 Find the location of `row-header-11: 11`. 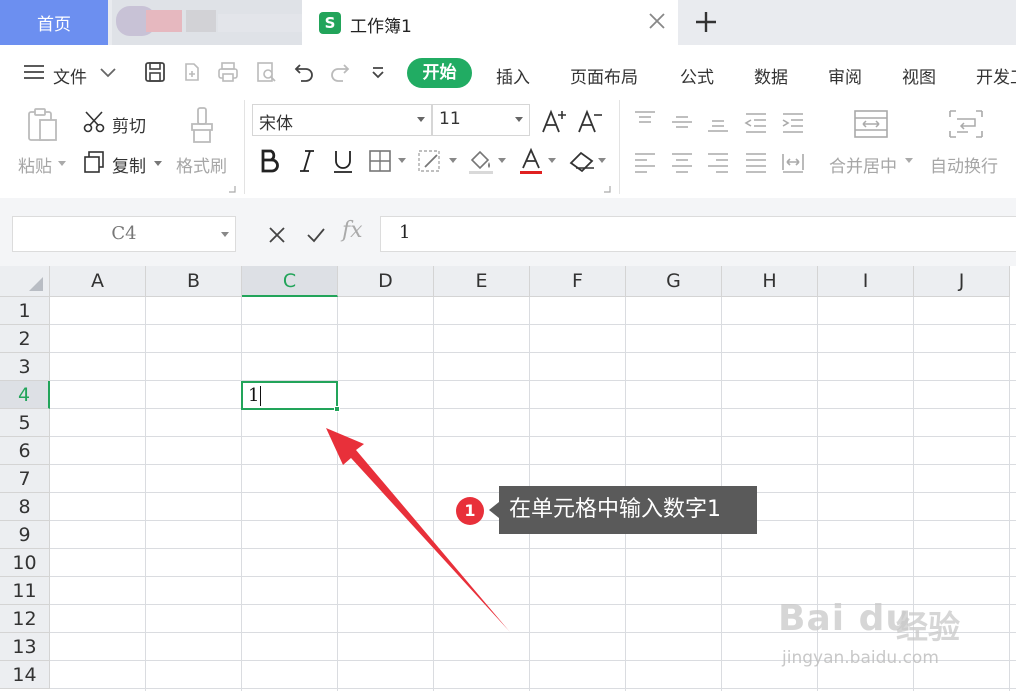

row-header-11: 11 is located at coordinates (25, 591).